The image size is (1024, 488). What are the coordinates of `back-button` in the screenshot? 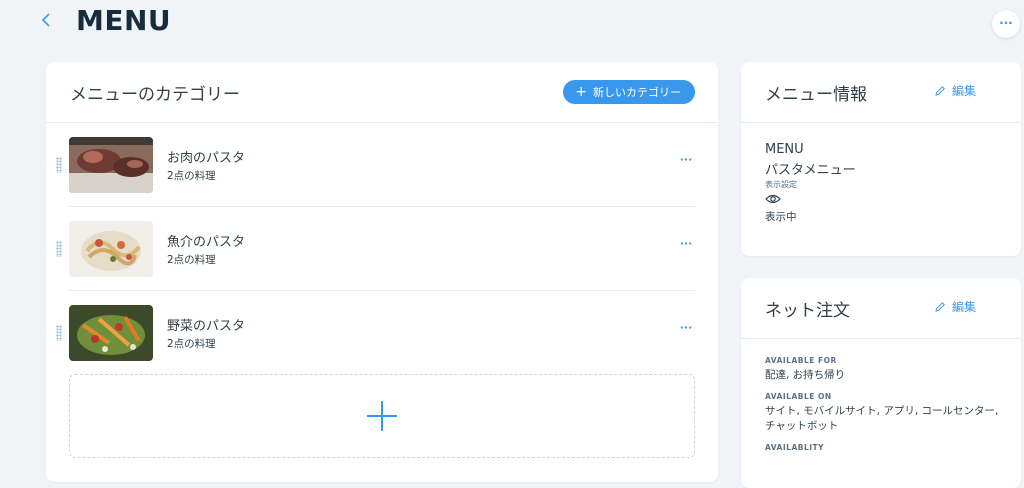 It's located at (50, 22).